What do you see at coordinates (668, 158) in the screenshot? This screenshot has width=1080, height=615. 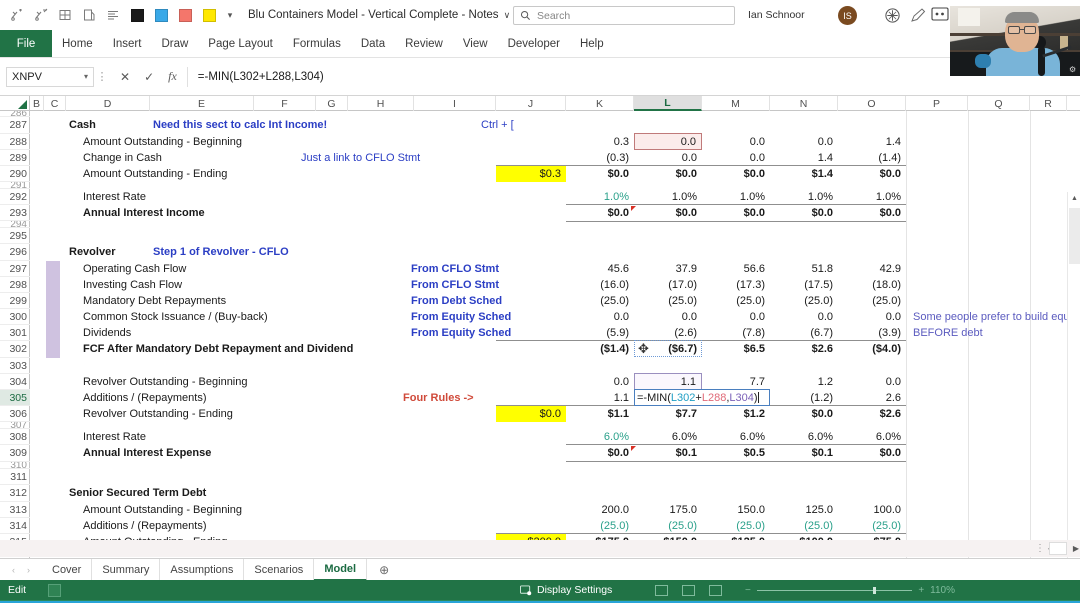 I see `cell-L289: 0.0` at bounding box center [668, 158].